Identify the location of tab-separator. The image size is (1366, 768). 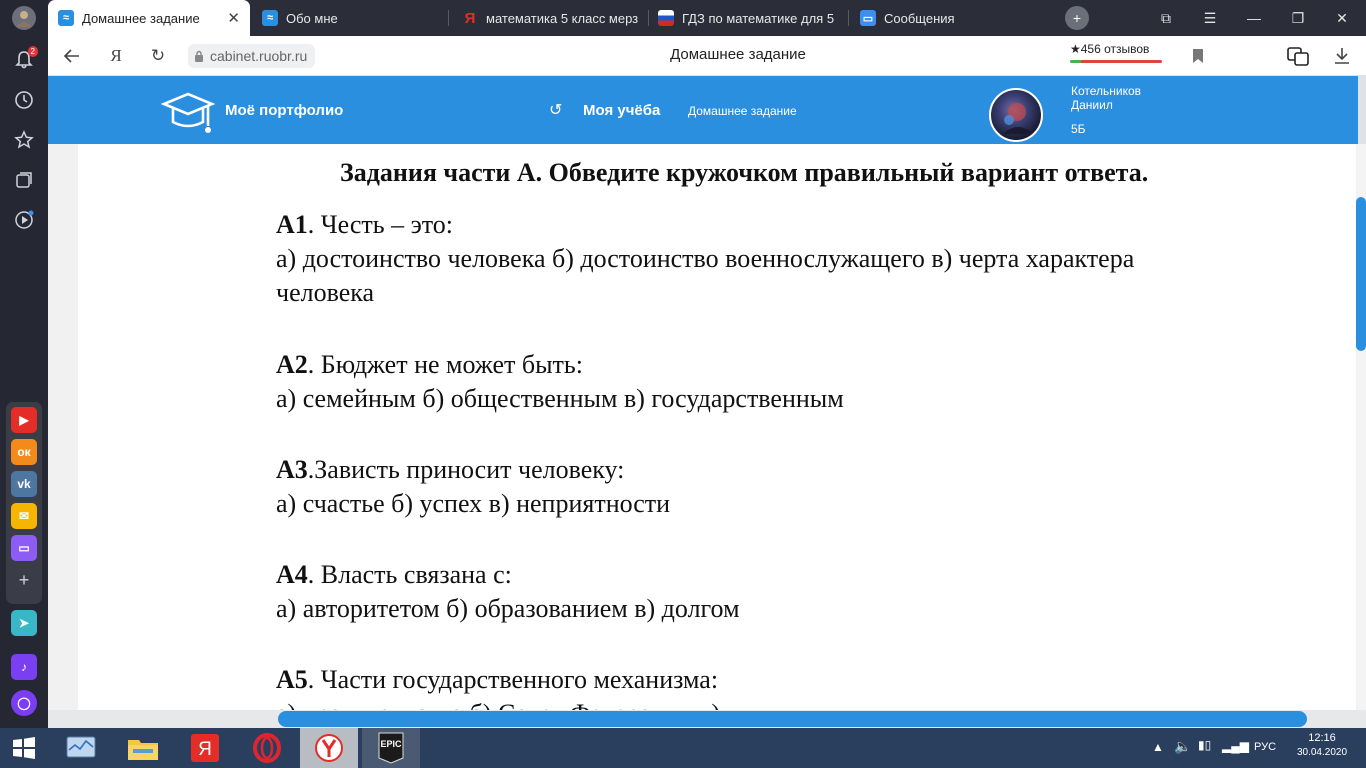
(448, 18).